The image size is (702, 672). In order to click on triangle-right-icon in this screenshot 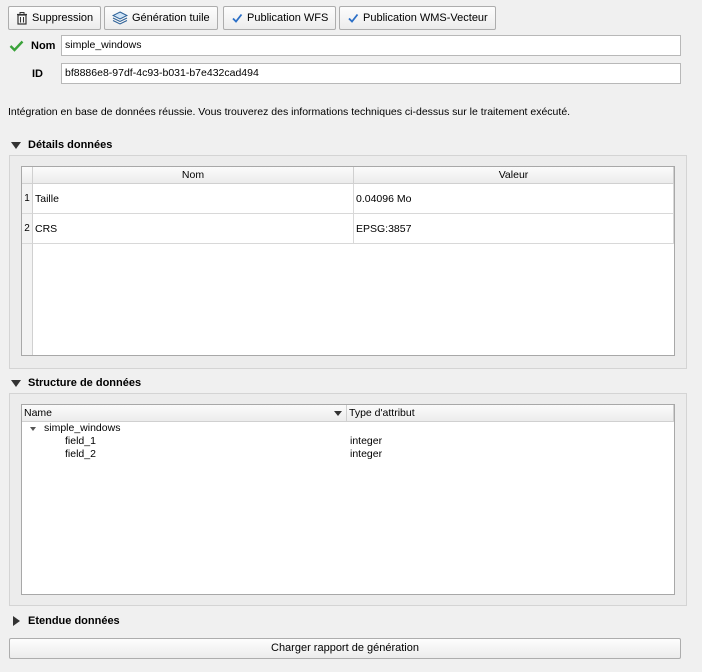, I will do `click(16, 621)`.